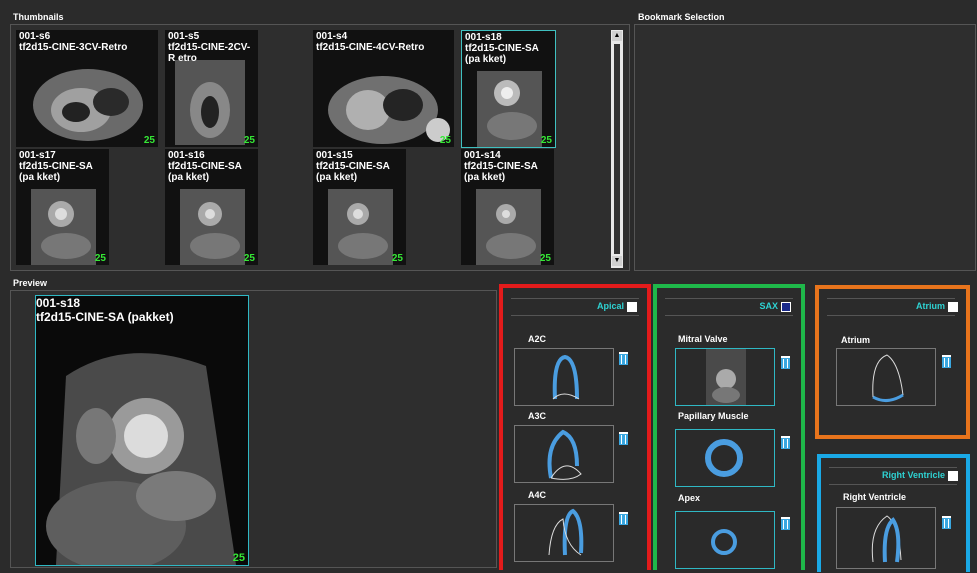 The height and width of the screenshot is (573, 977). Describe the element at coordinates (141, 459) in the screenshot. I see `cardiac-image` at that location.